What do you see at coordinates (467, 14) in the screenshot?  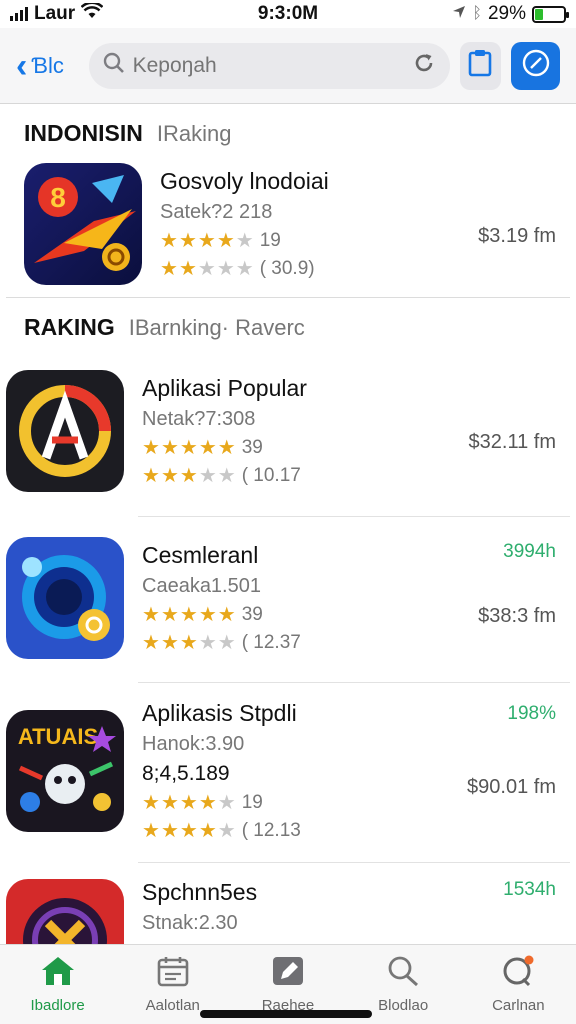 I see `status-right: ᛒ 29%` at bounding box center [467, 14].